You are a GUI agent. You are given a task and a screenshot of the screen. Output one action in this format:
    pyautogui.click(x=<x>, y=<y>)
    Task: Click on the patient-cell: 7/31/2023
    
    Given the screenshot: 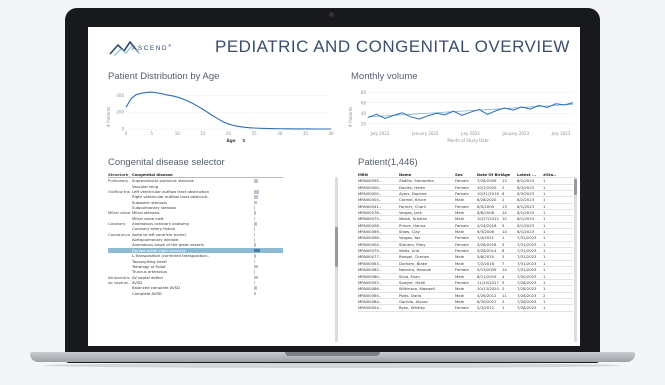 What is the action you would take?
    pyautogui.click(x=527, y=244)
    